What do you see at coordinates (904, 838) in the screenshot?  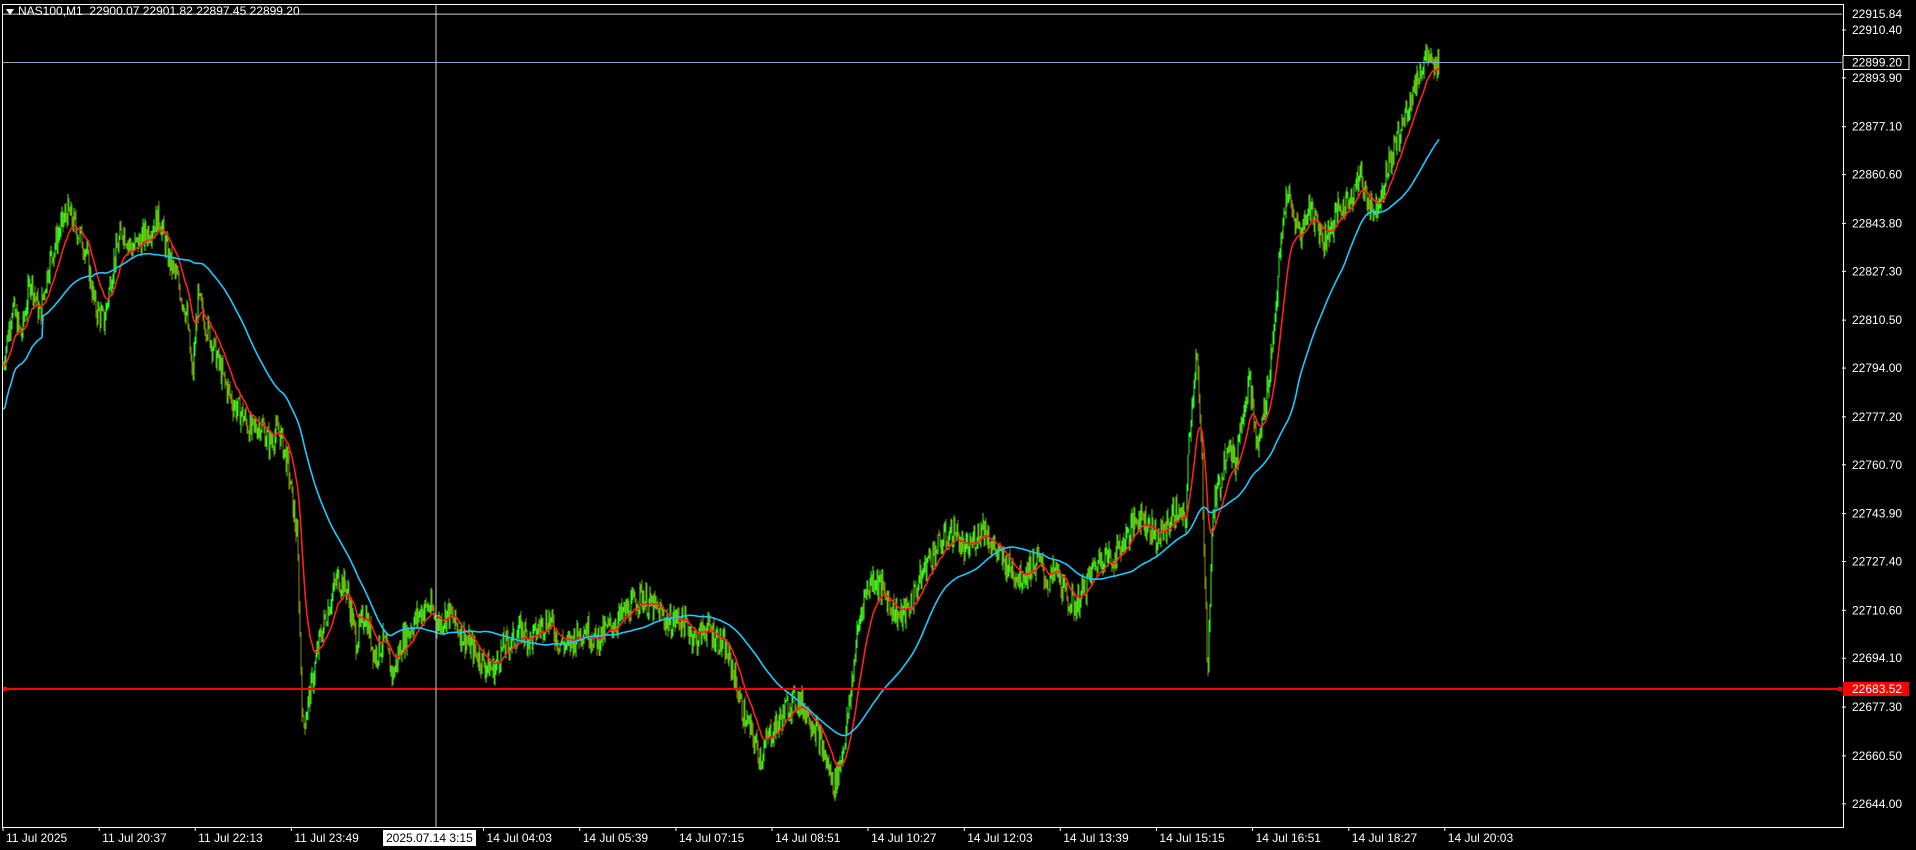 I see `time-tick-label: 14 Jul 10:27` at bounding box center [904, 838].